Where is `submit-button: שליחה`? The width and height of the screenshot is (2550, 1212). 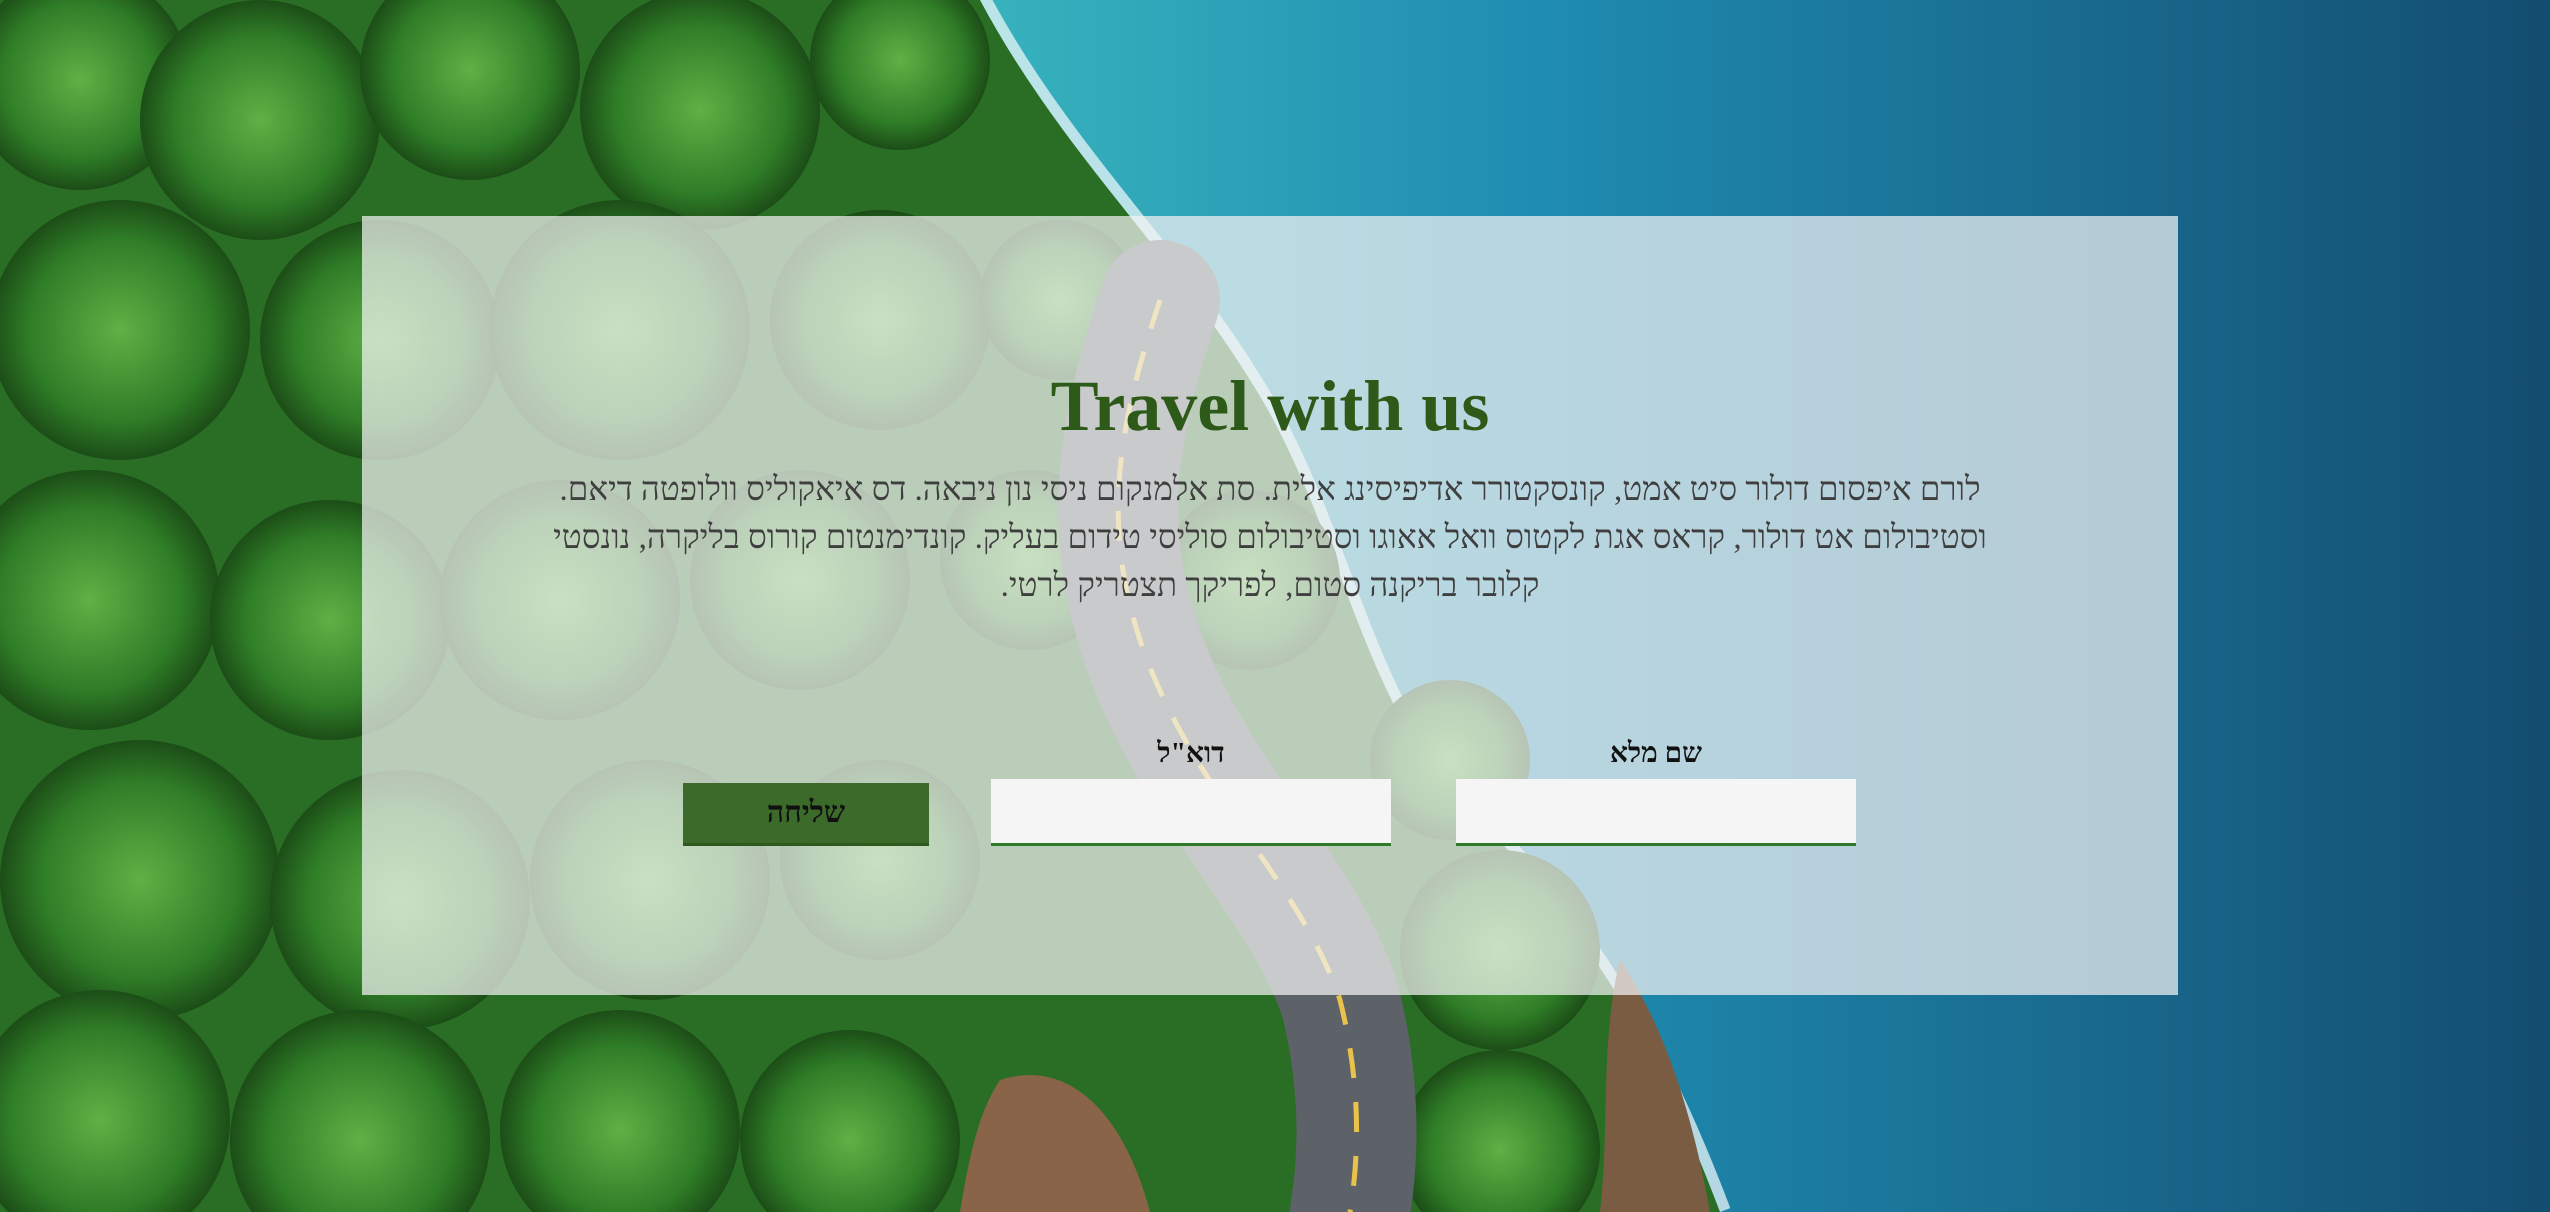 submit-button: שליחה is located at coordinates (806, 814).